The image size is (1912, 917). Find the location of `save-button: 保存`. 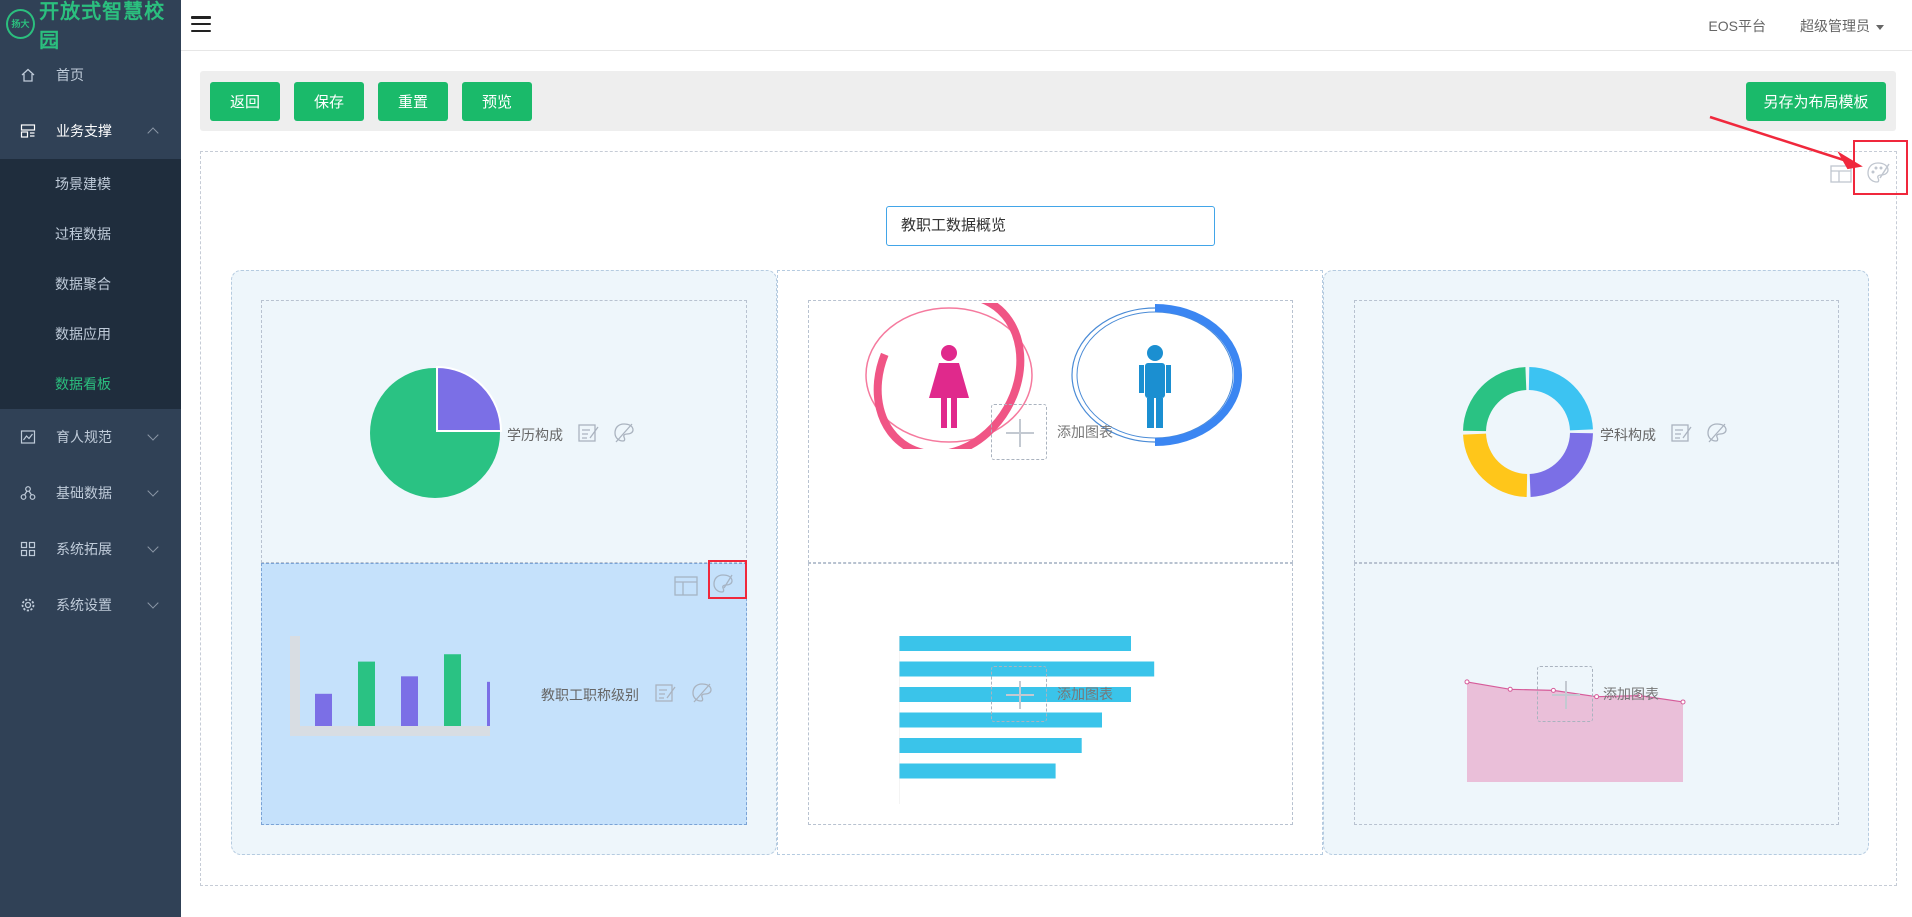

save-button: 保存 is located at coordinates (329, 101).